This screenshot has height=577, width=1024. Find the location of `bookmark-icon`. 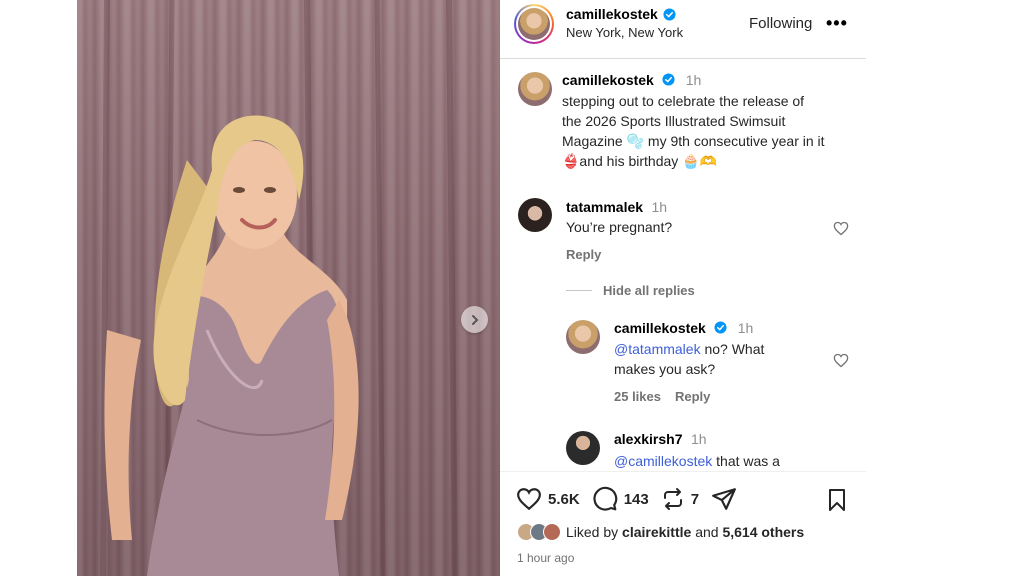

bookmark-icon is located at coordinates (837, 500).